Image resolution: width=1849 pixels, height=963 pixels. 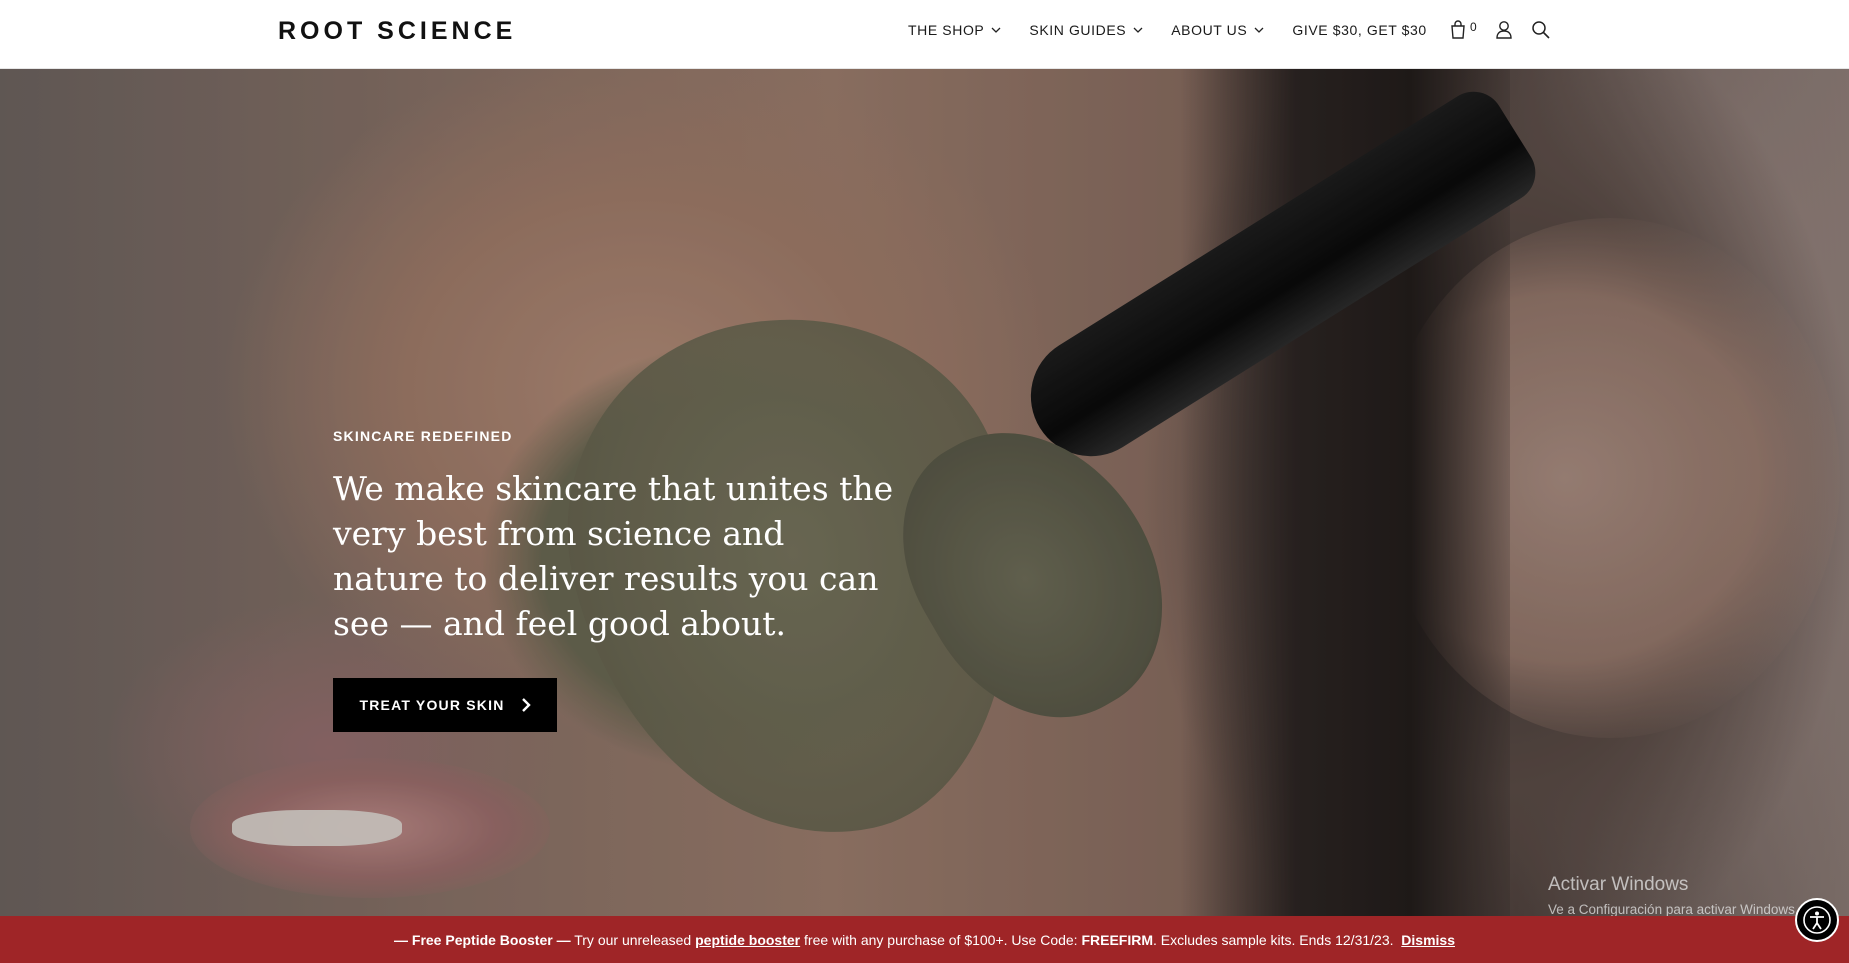 I want to click on promo-code: FREEFIRM, so click(x=1117, y=939).